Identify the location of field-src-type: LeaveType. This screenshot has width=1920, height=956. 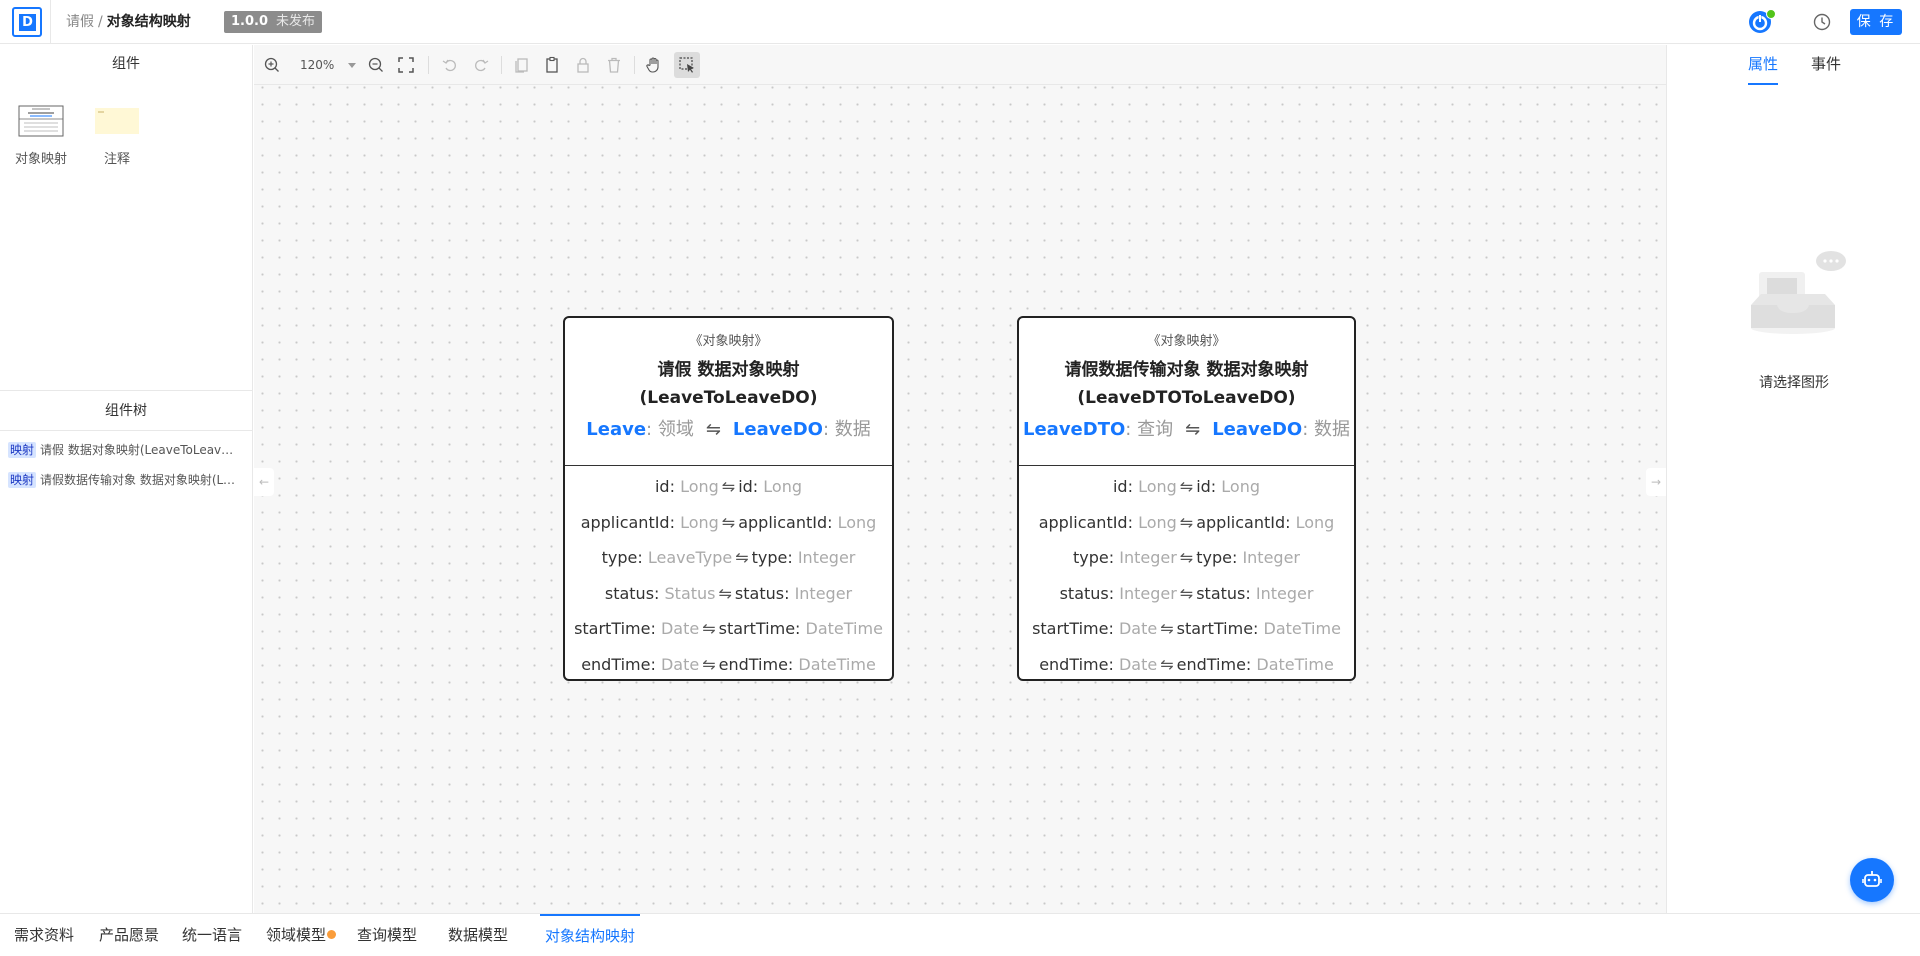
(690, 557).